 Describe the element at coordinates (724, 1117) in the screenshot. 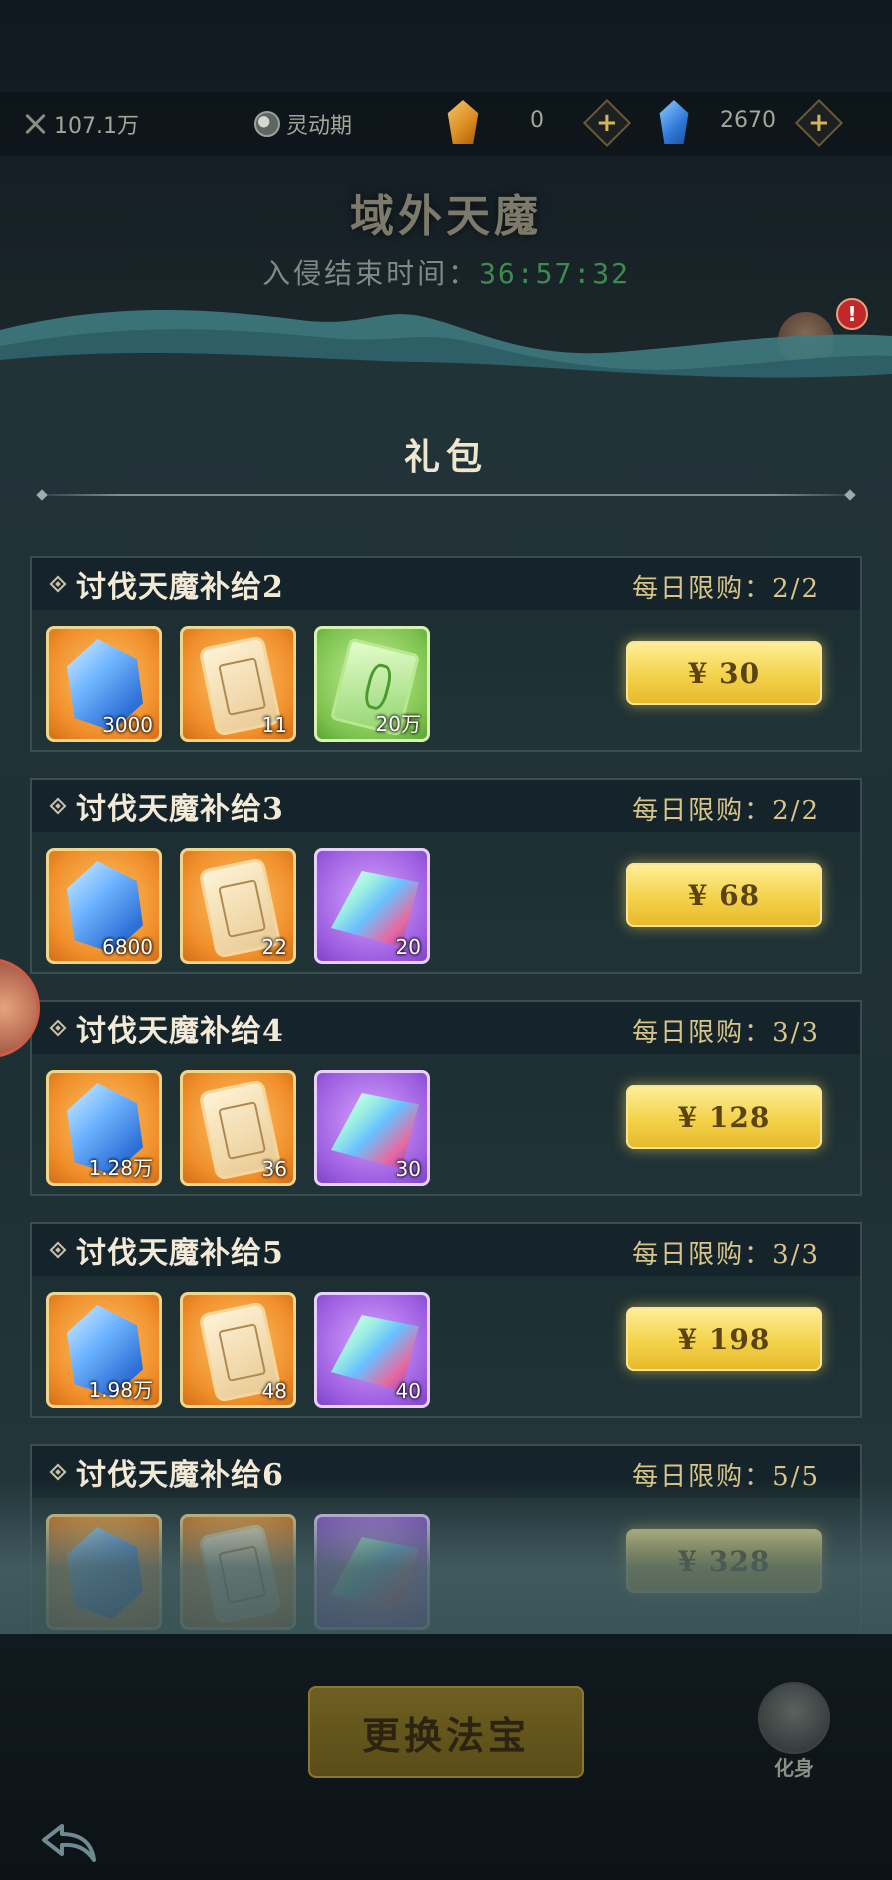

I see `buy-button: ¥ 128` at that location.